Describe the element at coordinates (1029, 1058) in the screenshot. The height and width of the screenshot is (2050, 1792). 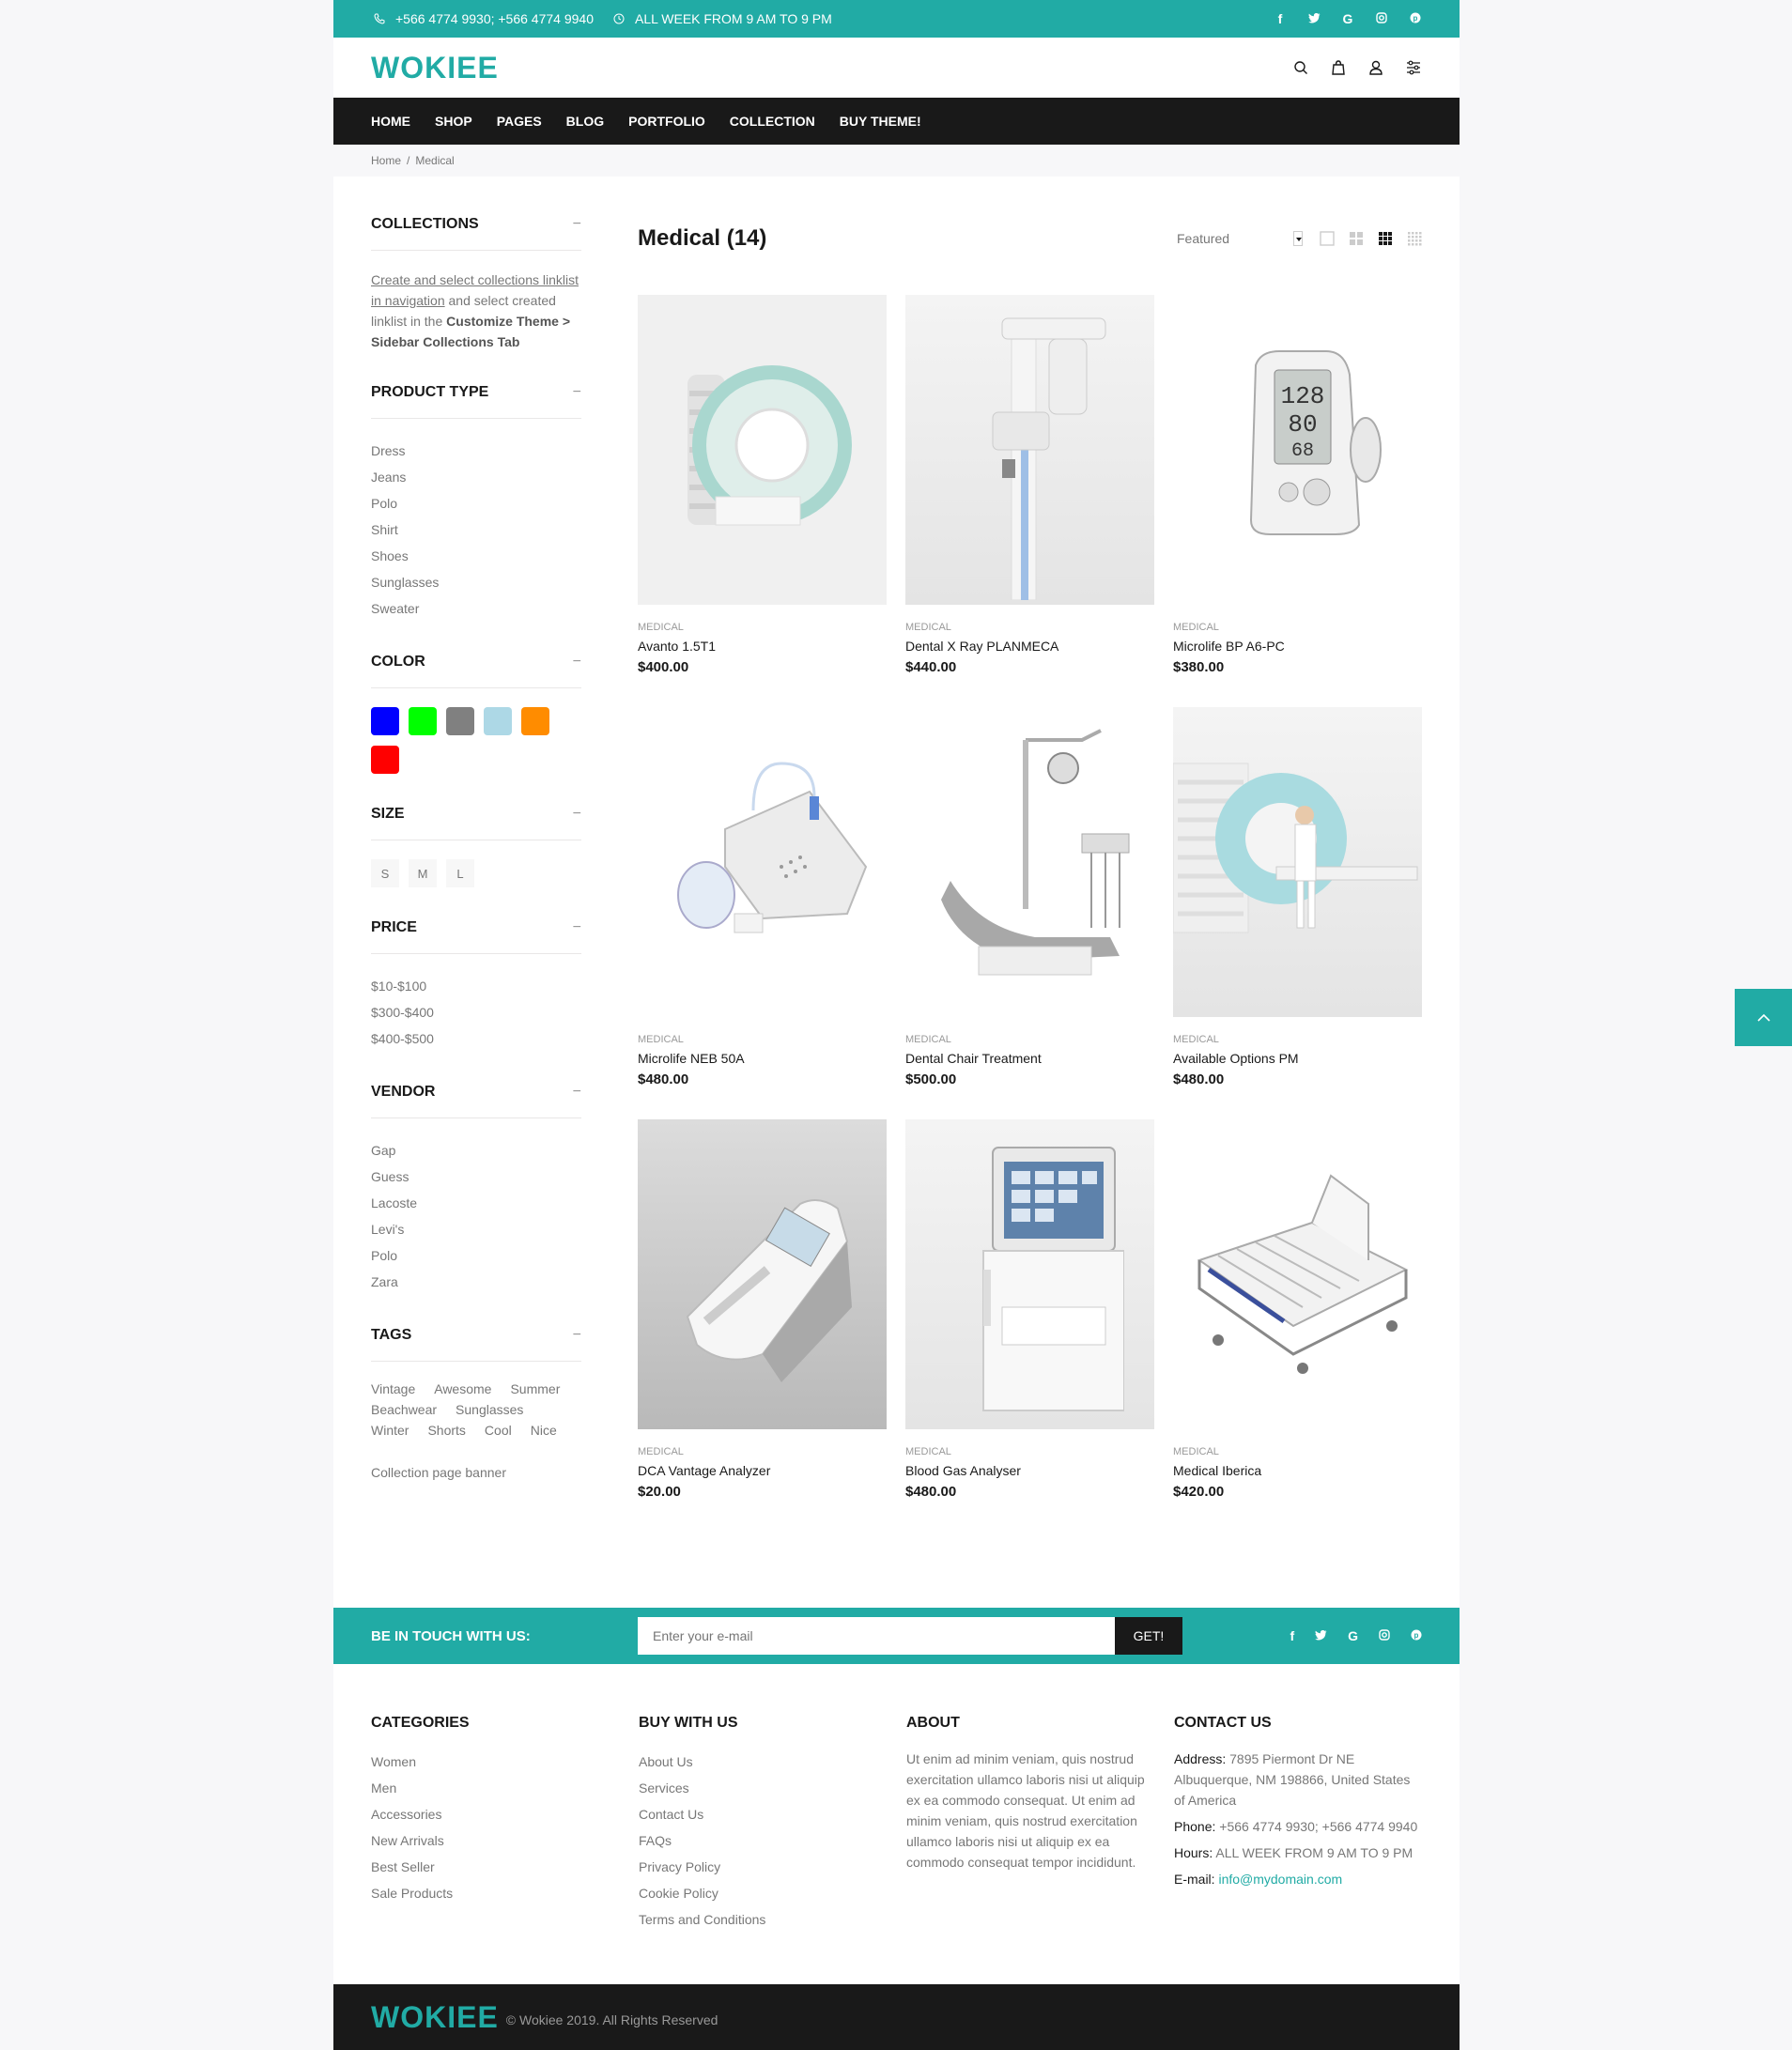
I see `product-name: Dental Chair Treatment` at that location.